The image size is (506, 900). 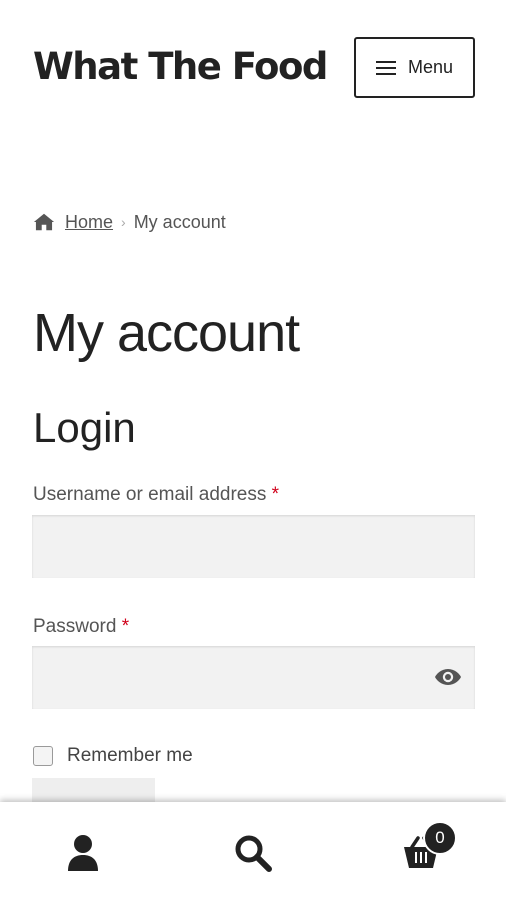 I want to click on menu-button: Menu, so click(x=414, y=67).